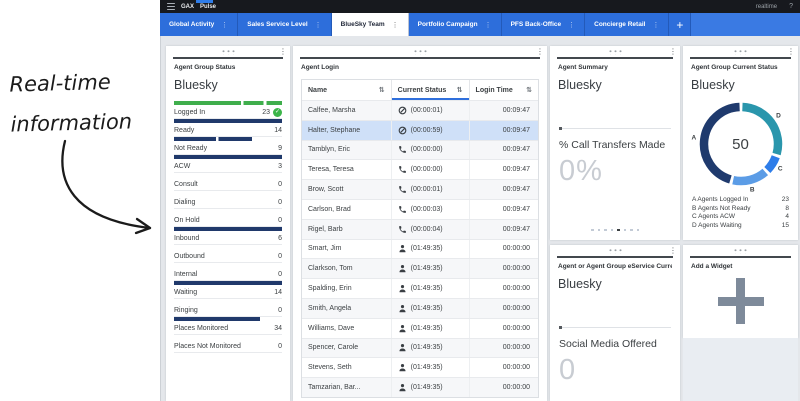 The height and width of the screenshot is (401, 800). Describe the element at coordinates (402, 110) in the screenshot. I see `status-ready-icon` at that location.